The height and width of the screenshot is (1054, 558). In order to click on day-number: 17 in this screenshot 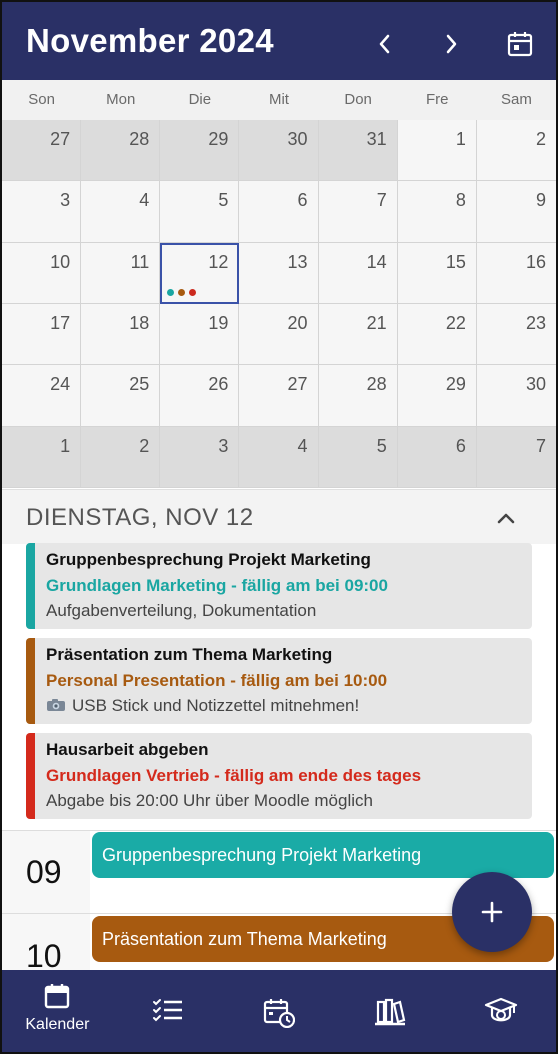, I will do `click(60, 322)`.